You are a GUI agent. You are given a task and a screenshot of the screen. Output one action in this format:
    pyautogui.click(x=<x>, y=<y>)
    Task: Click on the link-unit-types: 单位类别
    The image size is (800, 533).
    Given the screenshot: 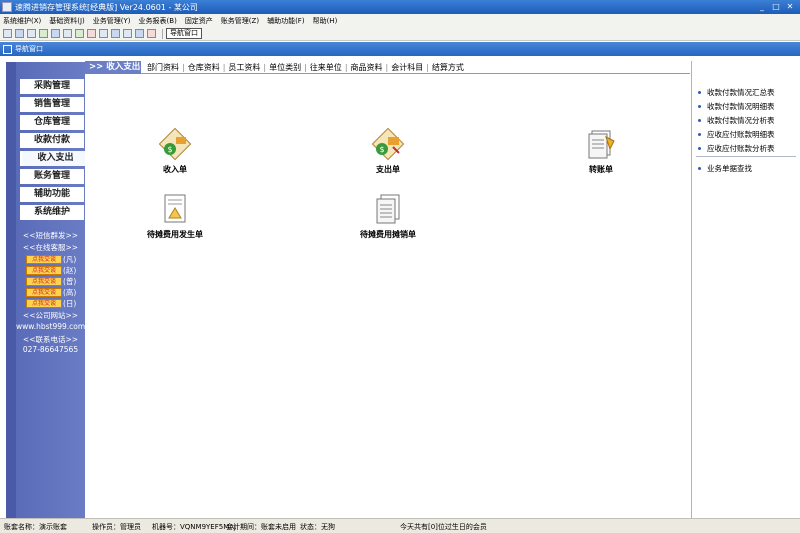 What is the action you would take?
    pyautogui.click(x=285, y=67)
    